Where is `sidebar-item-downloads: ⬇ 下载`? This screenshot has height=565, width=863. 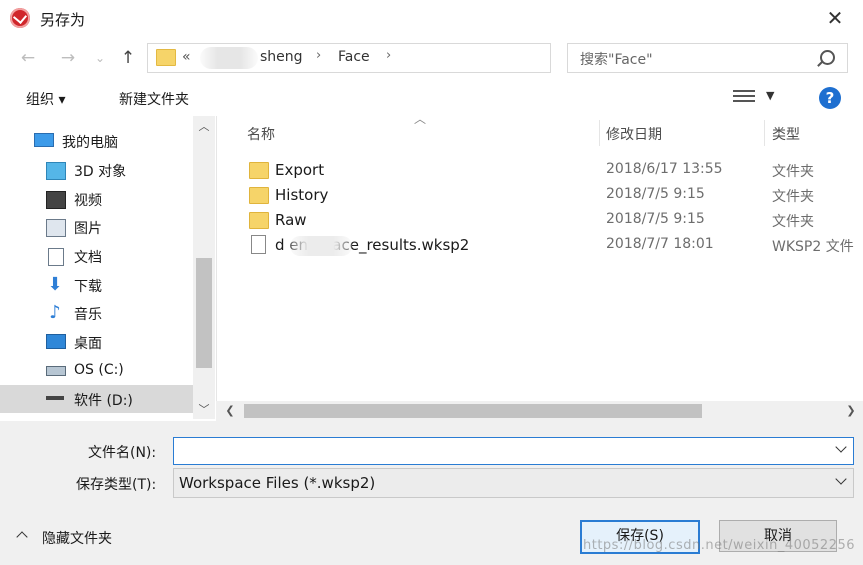
sidebar-item-downloads: ⬇ 下载 is located at coordinates (96, 285).